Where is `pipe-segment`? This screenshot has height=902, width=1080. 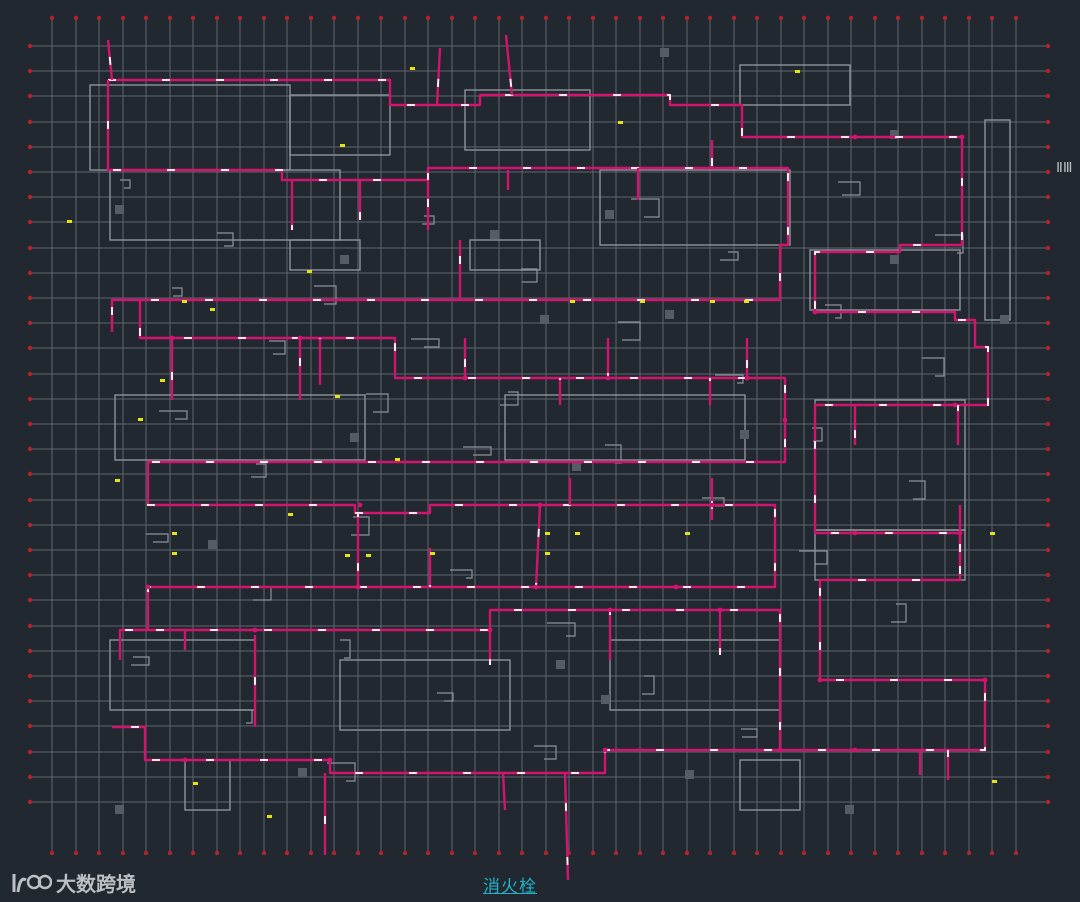 pipe-segment is located at coordinates (504, 791).